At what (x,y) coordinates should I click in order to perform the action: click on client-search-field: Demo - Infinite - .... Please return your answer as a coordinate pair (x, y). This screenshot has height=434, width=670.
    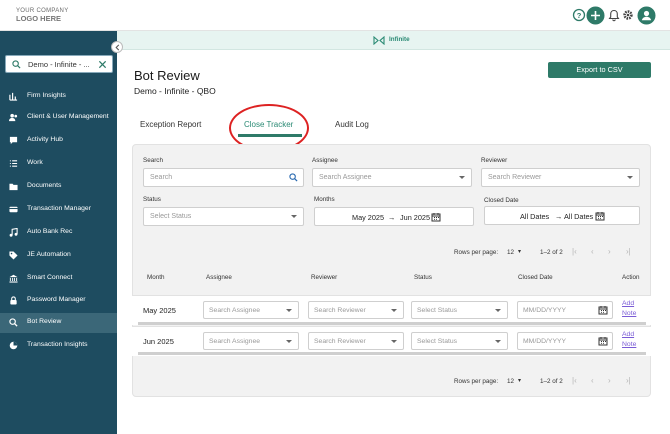
    Looking at the image, I should click on (59, 64).